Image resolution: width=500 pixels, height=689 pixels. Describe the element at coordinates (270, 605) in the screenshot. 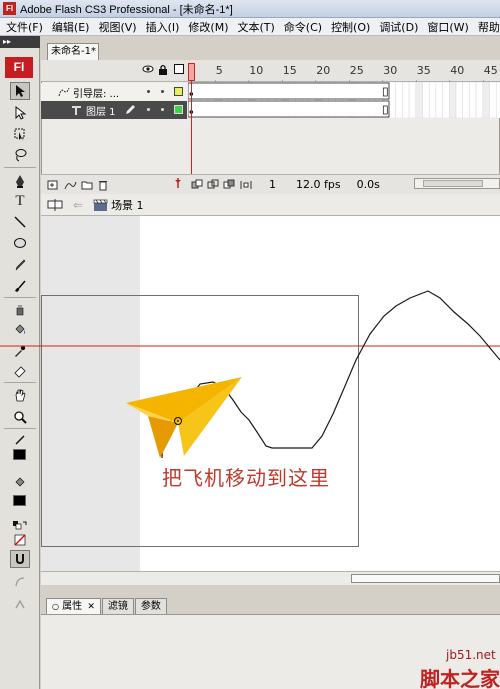

I see `properties-tab-bar: ○ 属性 ✕ 滤镜 参数` at that location.